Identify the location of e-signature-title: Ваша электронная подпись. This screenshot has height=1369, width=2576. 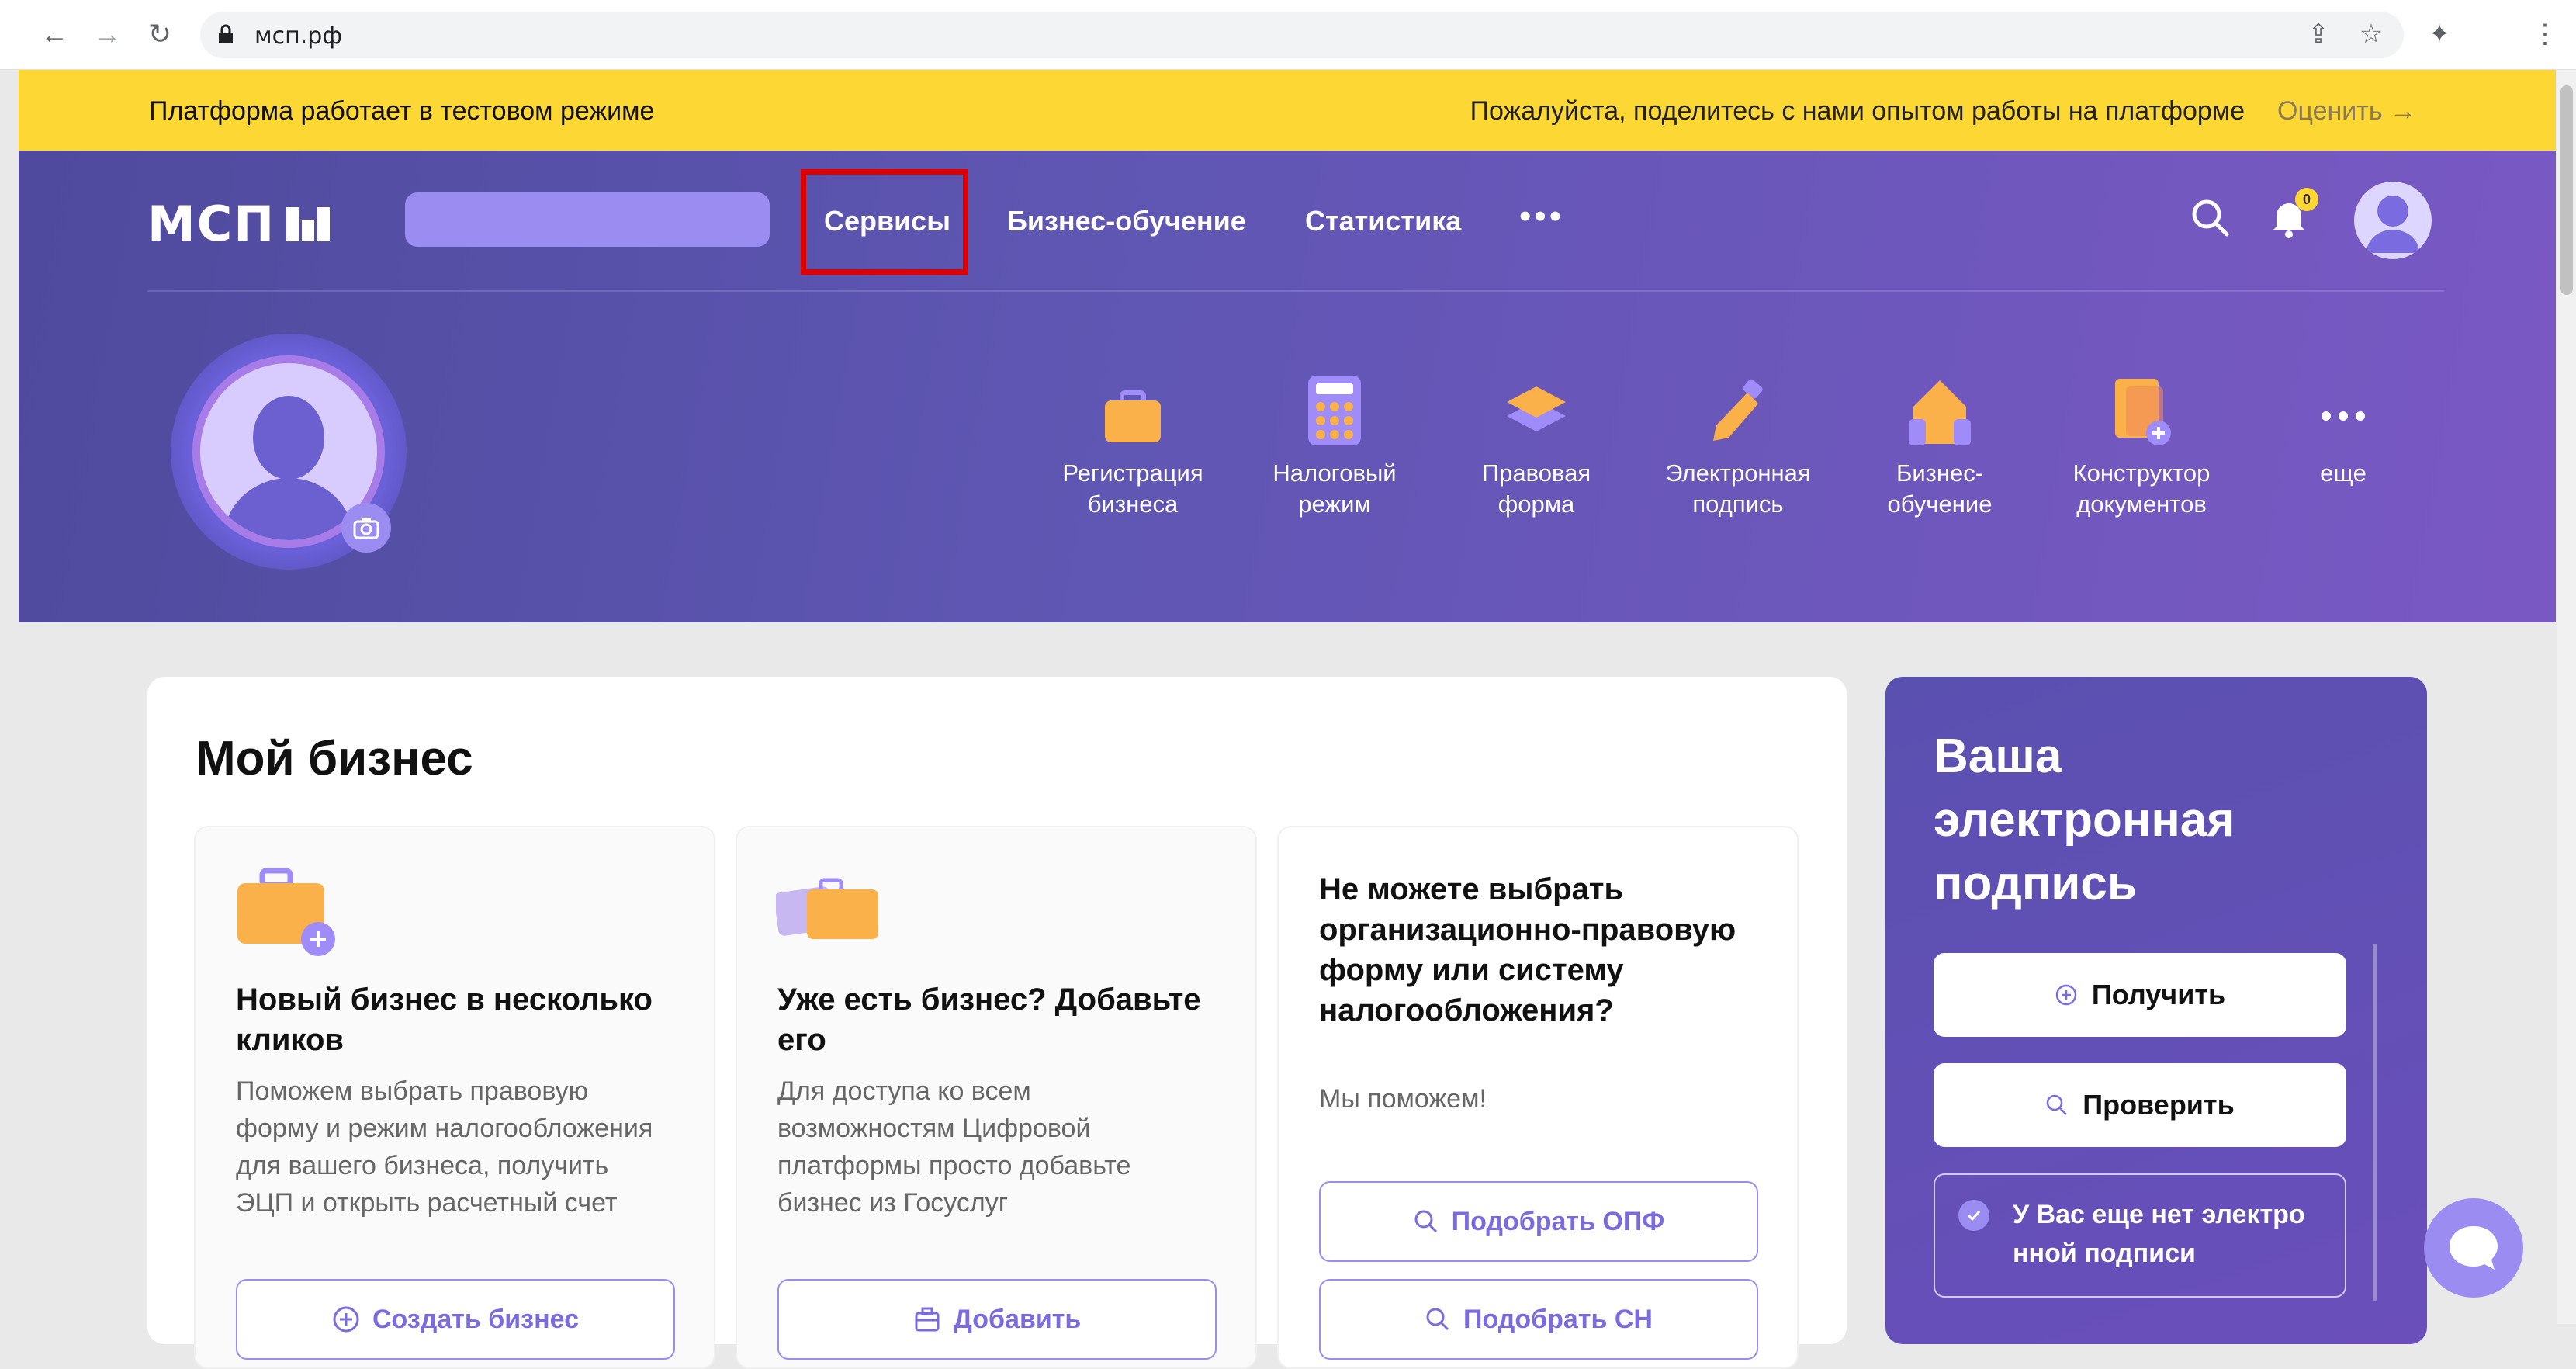
(2084, 820).